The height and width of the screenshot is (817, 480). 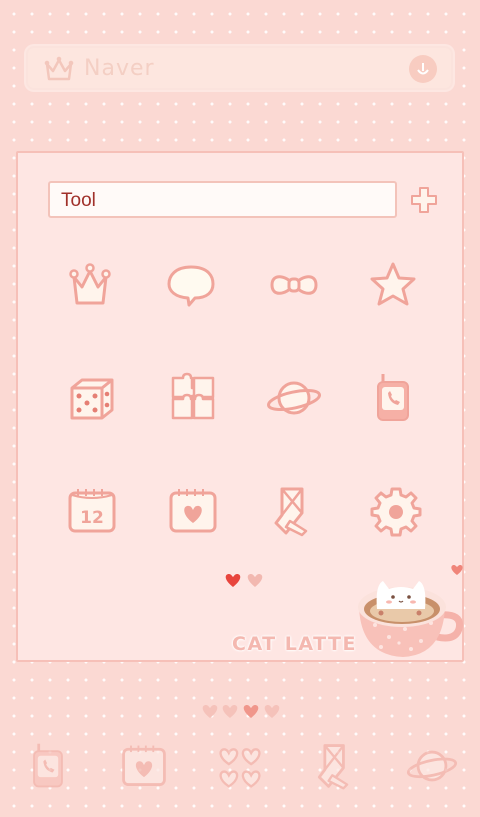 I want to click on crown-icon, so click(x=90, y=285).